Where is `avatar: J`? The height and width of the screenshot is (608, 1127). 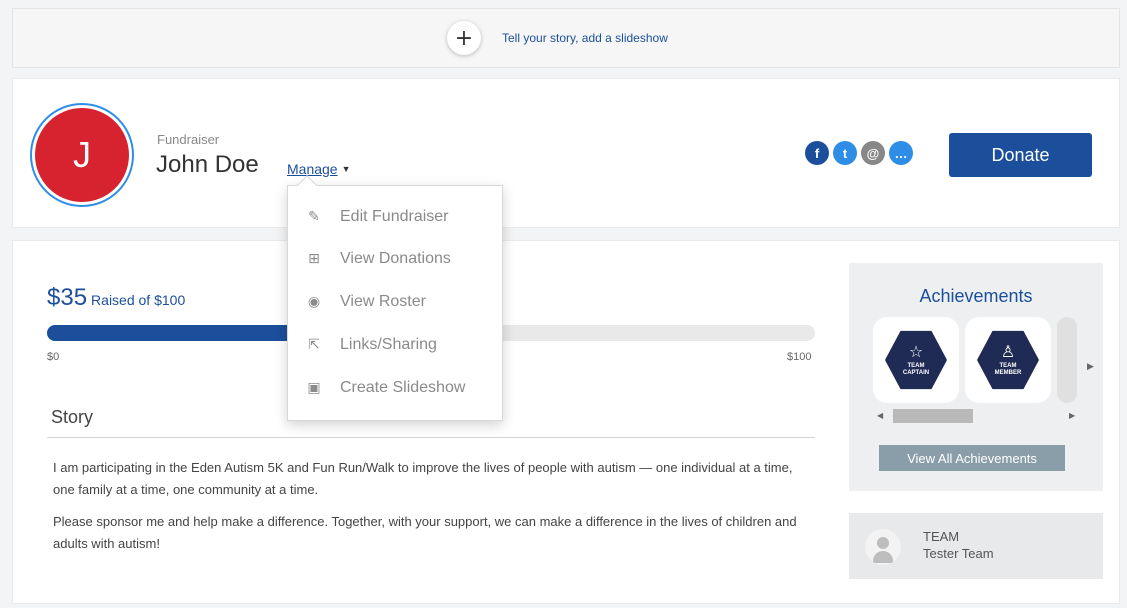 avatar: J is located at coordinates (82, 155).